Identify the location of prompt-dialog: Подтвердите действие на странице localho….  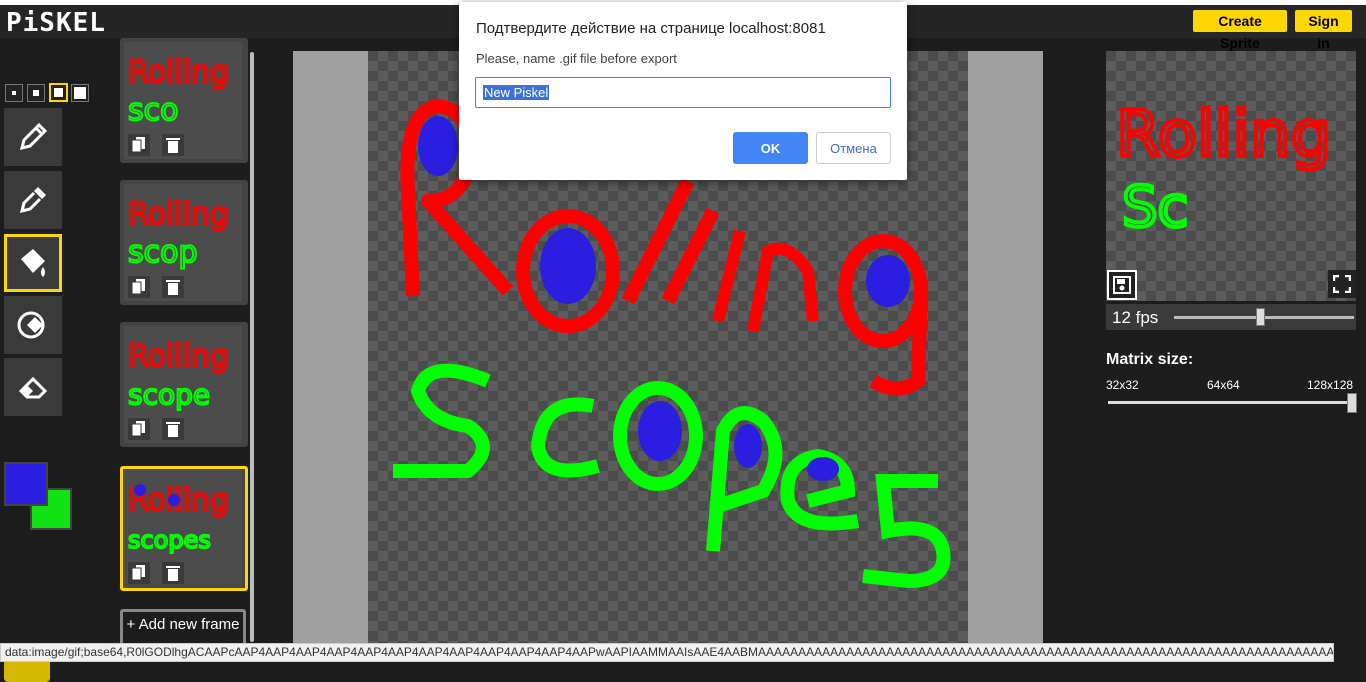
(683, 91).